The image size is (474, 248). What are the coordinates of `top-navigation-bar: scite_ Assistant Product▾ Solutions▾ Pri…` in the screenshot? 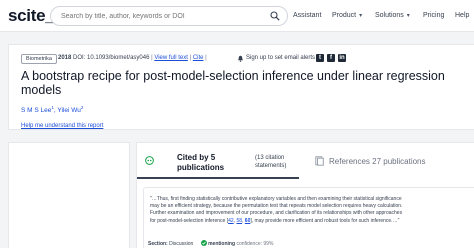 It's located at (237, 16).